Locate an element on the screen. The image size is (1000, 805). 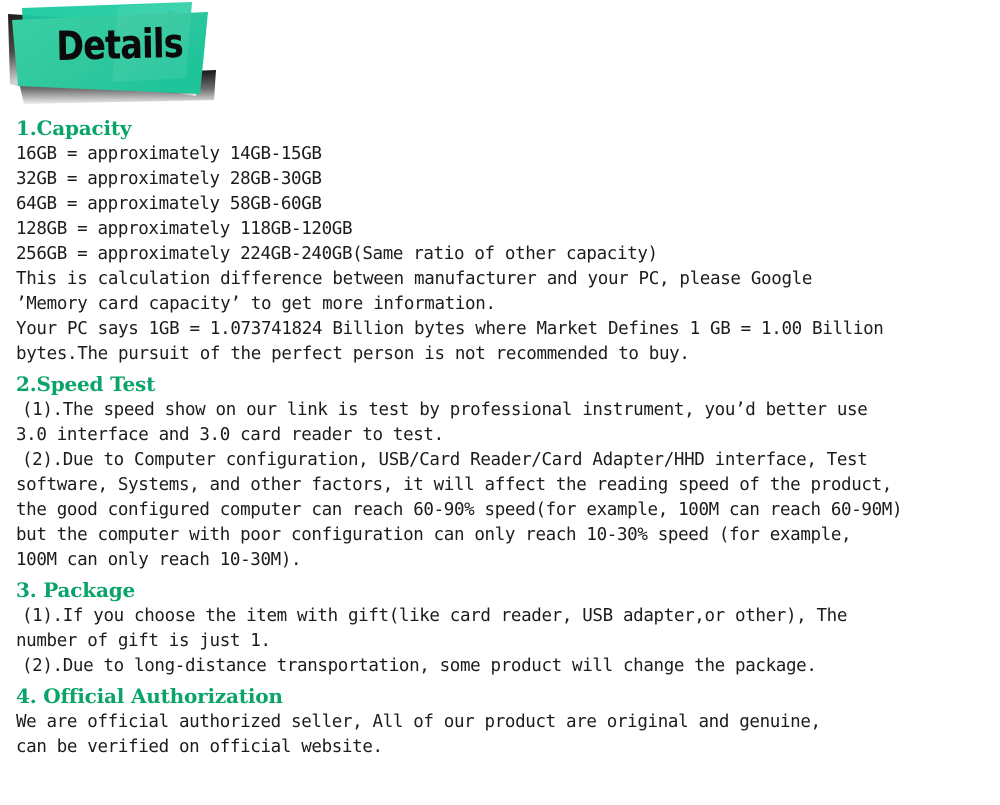
banner-title: Details is located at coordinates (120, 45).